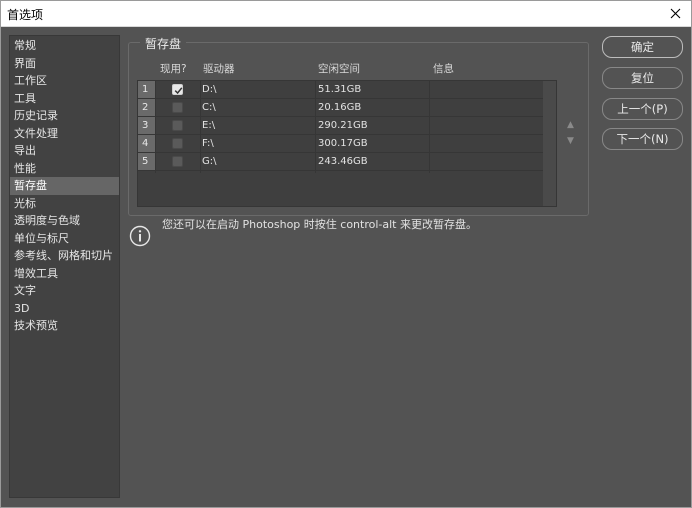 The width and height of the screenshot is (692, 508). I want to click on drive-name: F:\, so click(208, 143).